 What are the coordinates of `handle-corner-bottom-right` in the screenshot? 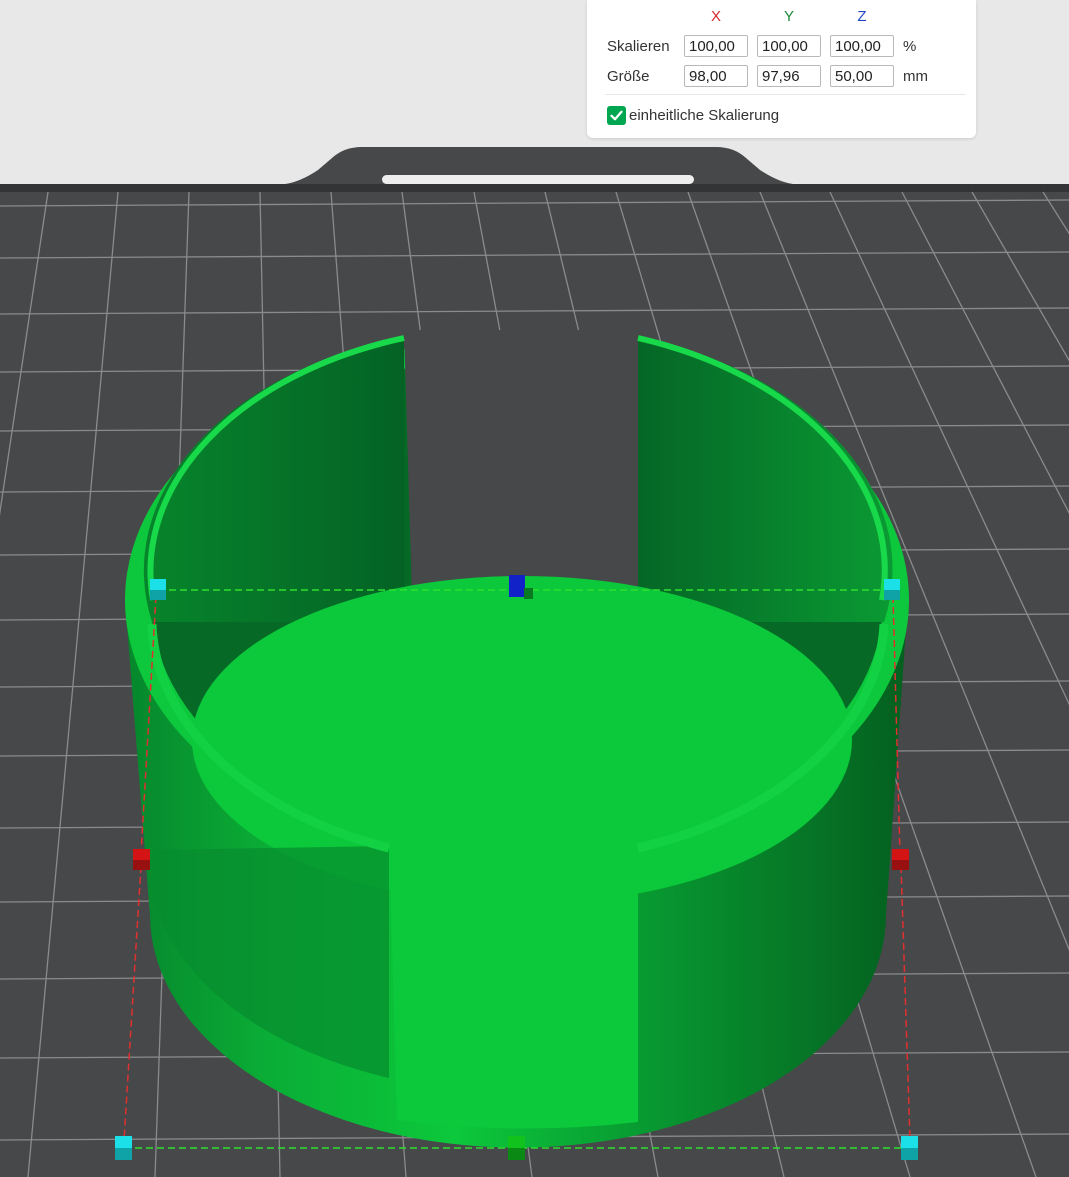 It's located at (909, 1143).